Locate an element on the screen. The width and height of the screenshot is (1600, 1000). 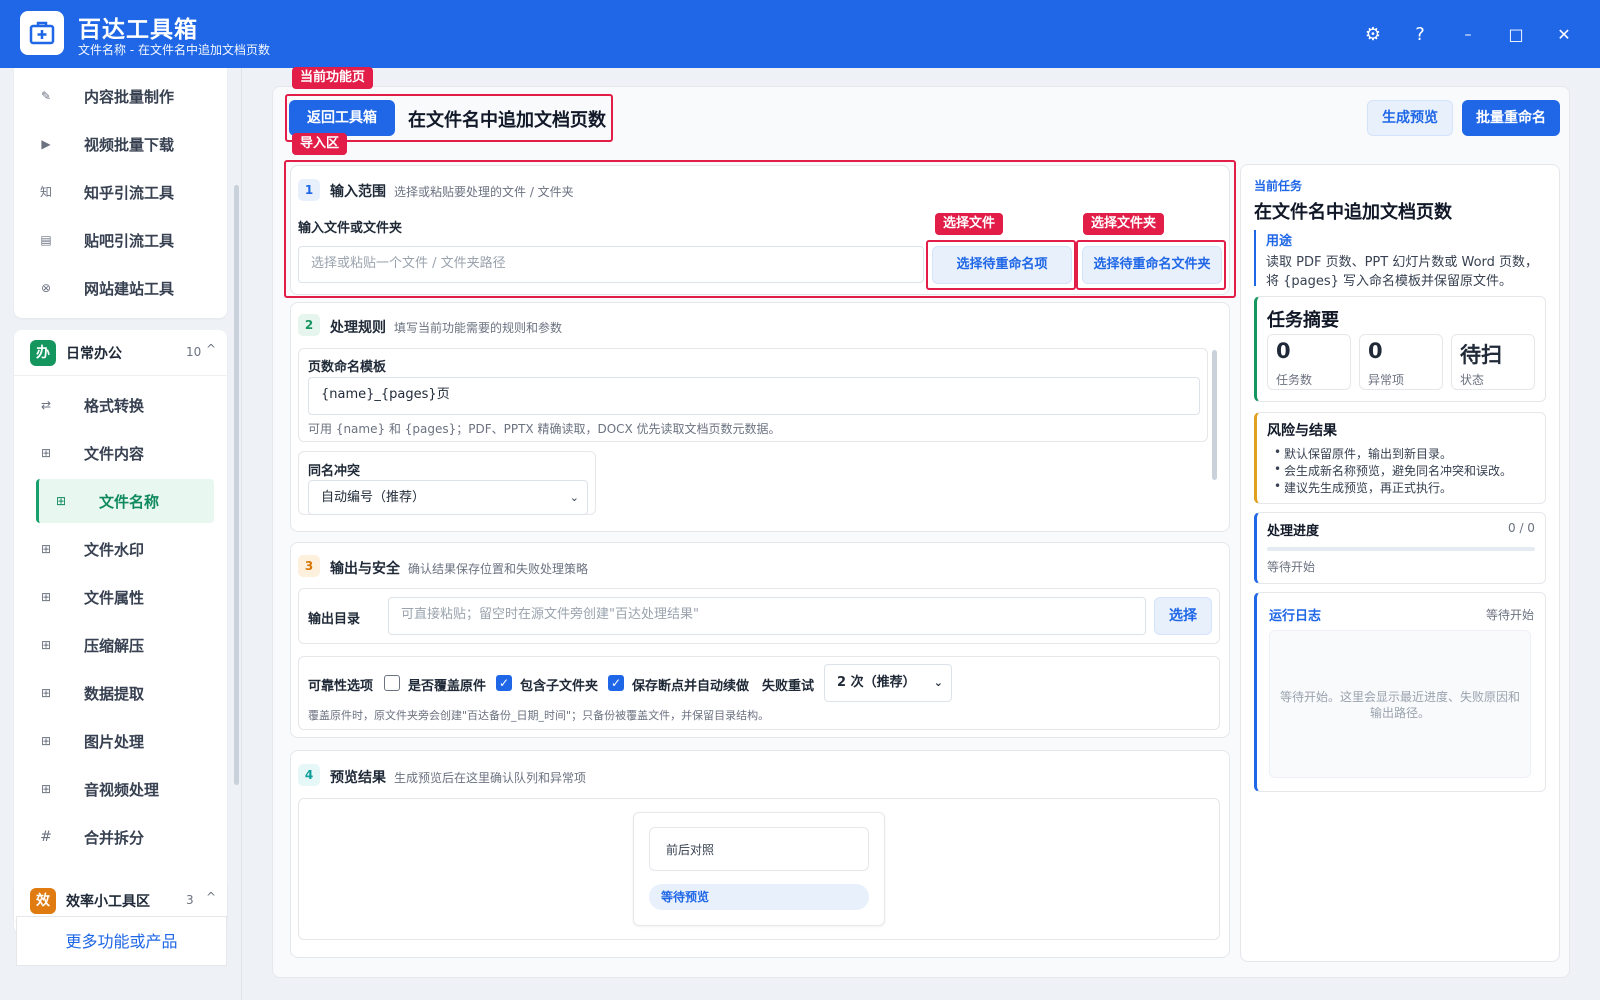
stat-task-count: 0 任务数 is located at coordinates (1309, 362).